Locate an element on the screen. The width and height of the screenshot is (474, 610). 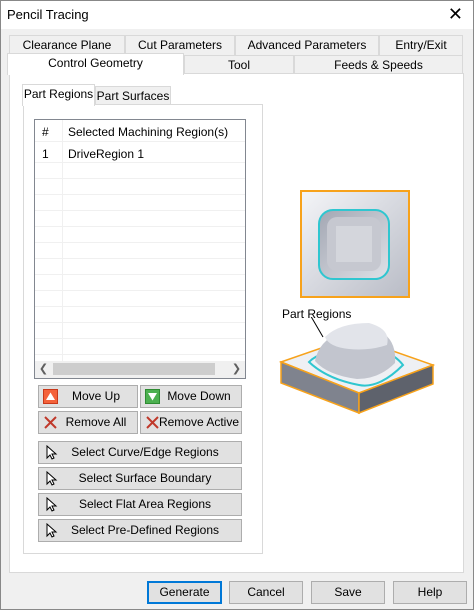
tab-advanced-parameters: Advanced Parameters is located at coordinates (307, 45).